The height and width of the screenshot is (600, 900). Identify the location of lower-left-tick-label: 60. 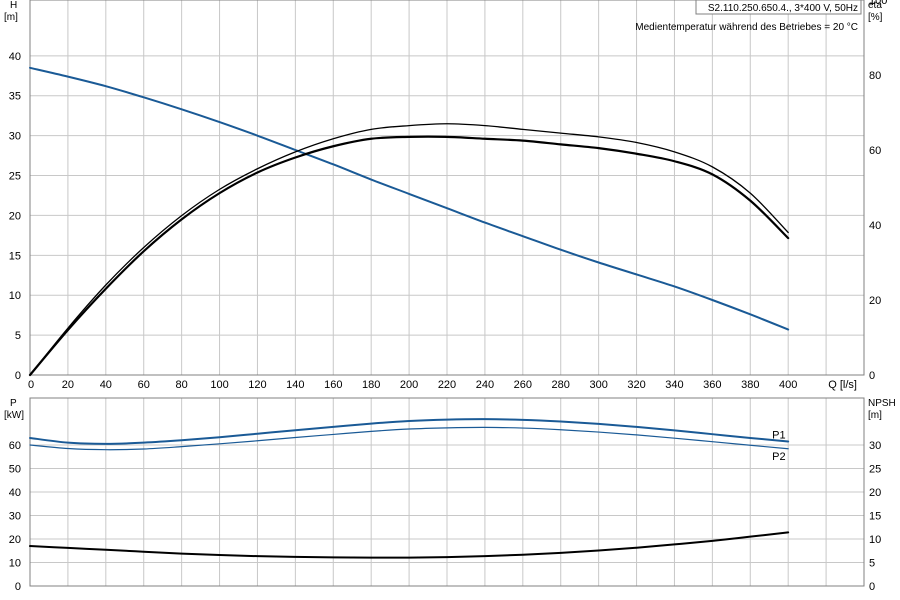
(15, 446).